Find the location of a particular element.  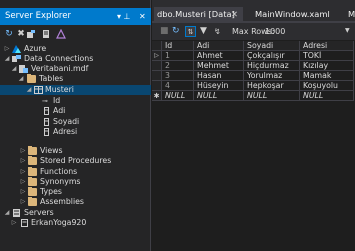

tree-item-views: ▷ Views is located at coordinates (75, 151).